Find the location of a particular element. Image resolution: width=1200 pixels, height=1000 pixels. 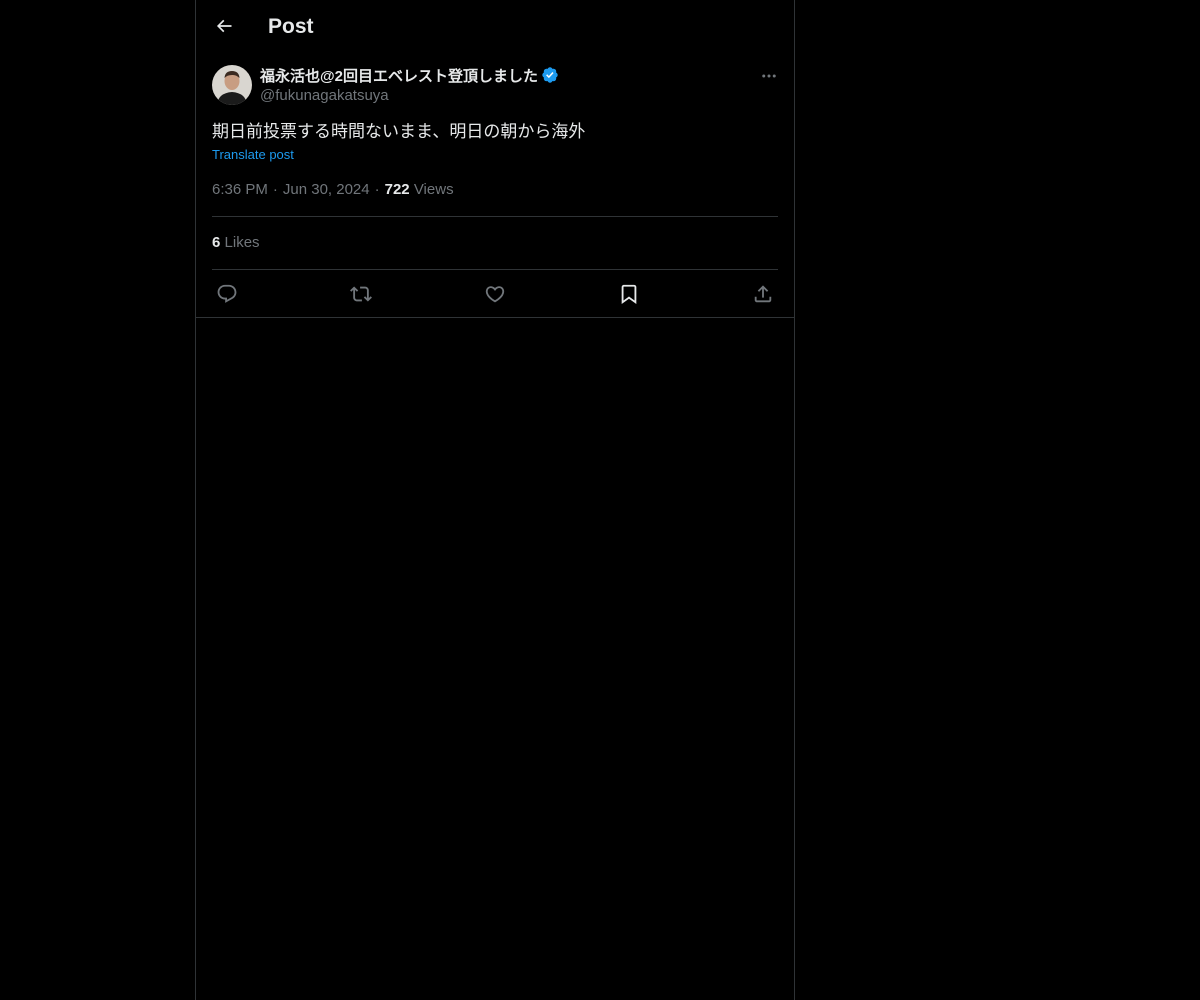

post-date: Jun 30, 2024 is located at coordinates (326, 189).